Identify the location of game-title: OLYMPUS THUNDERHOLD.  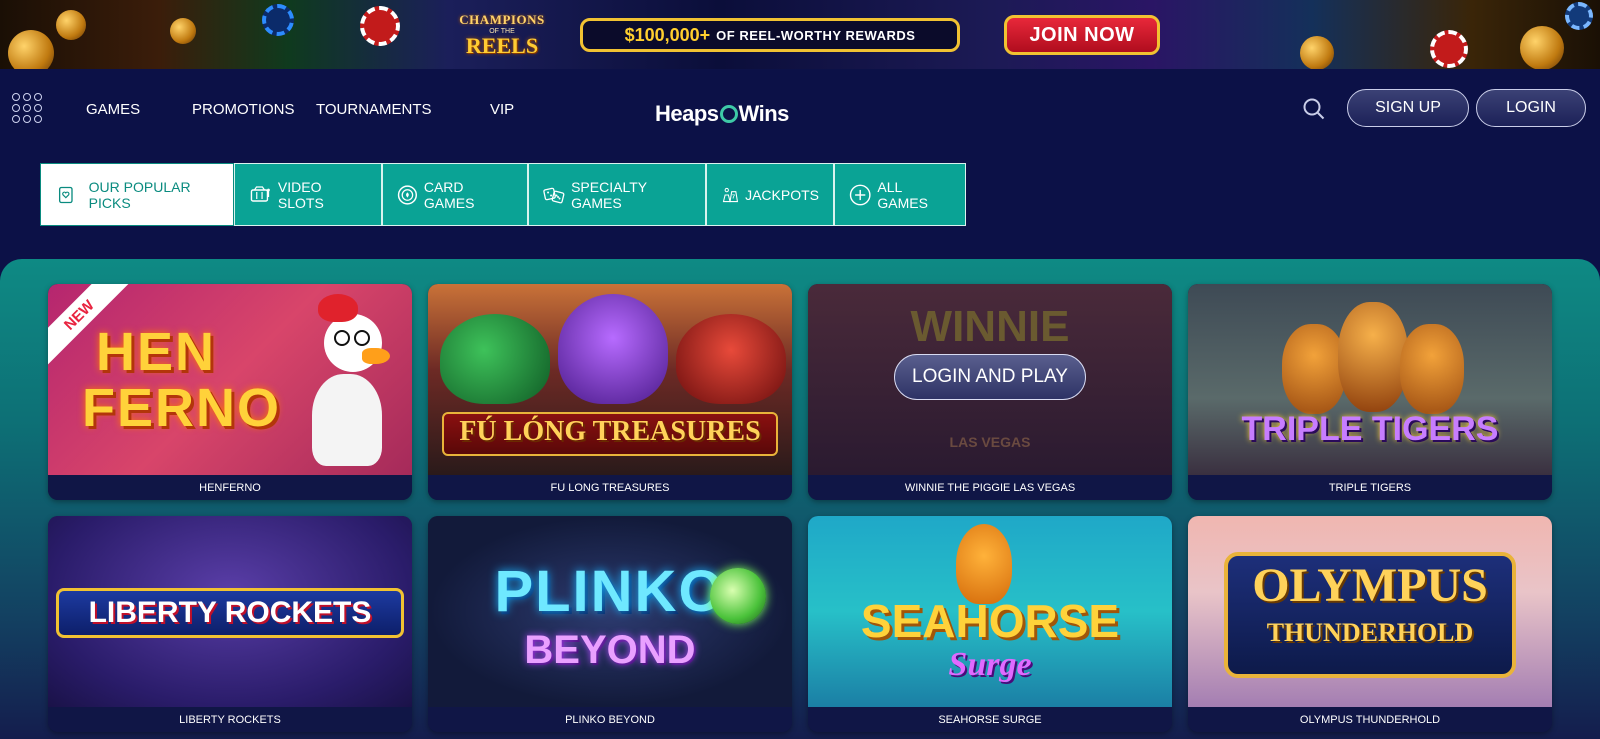
(1370, 719).